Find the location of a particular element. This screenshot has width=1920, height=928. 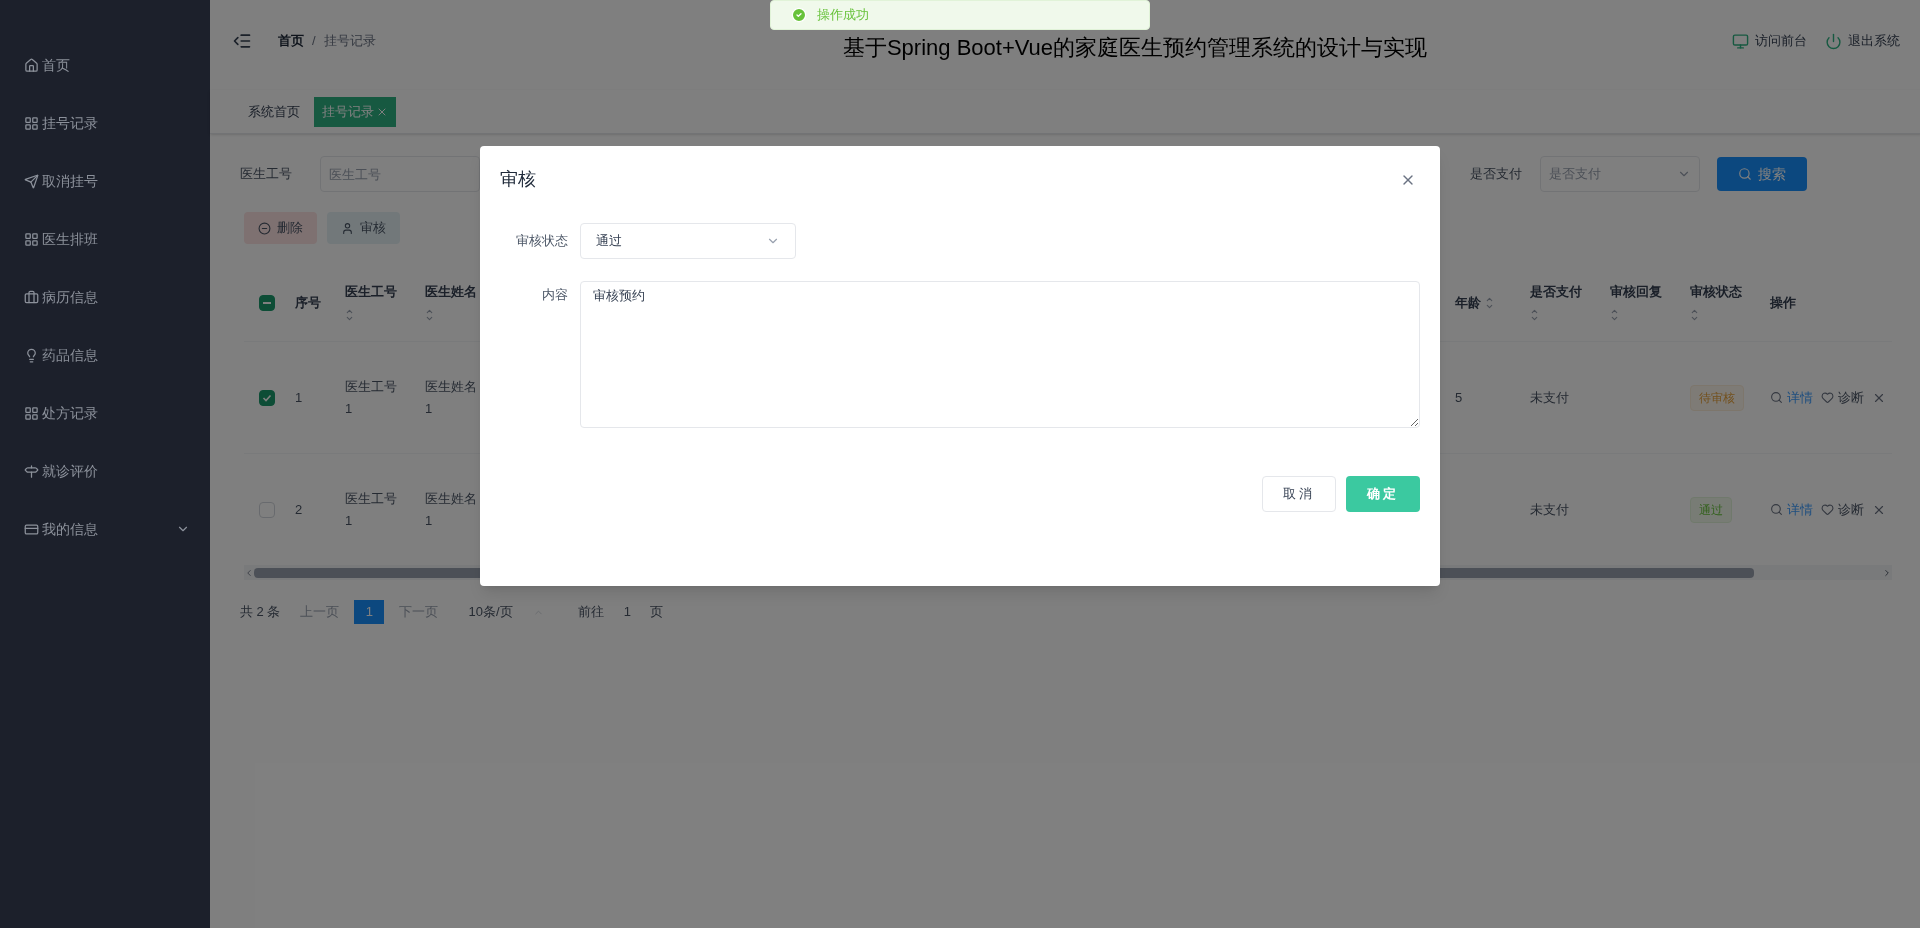

table-cell-text: 2 is located at coordinates (299, 509).